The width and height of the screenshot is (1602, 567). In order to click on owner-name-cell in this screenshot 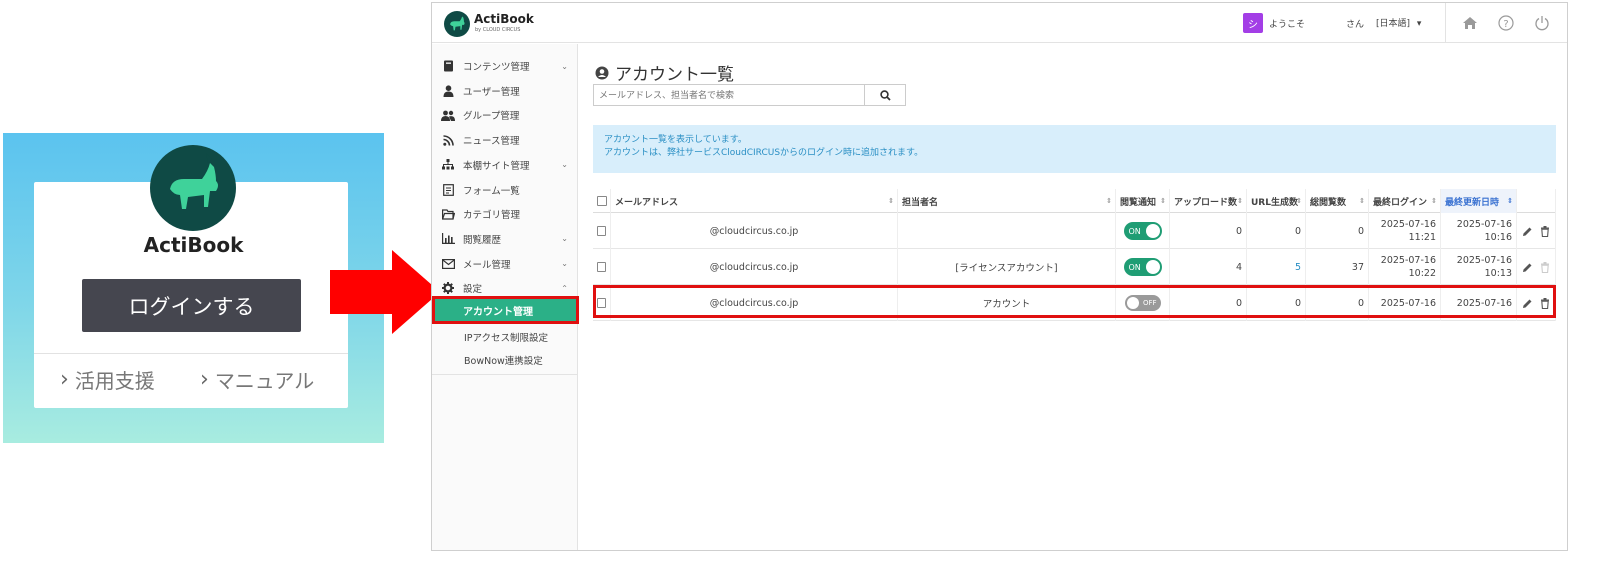, I will do `click(1007, 231)`.